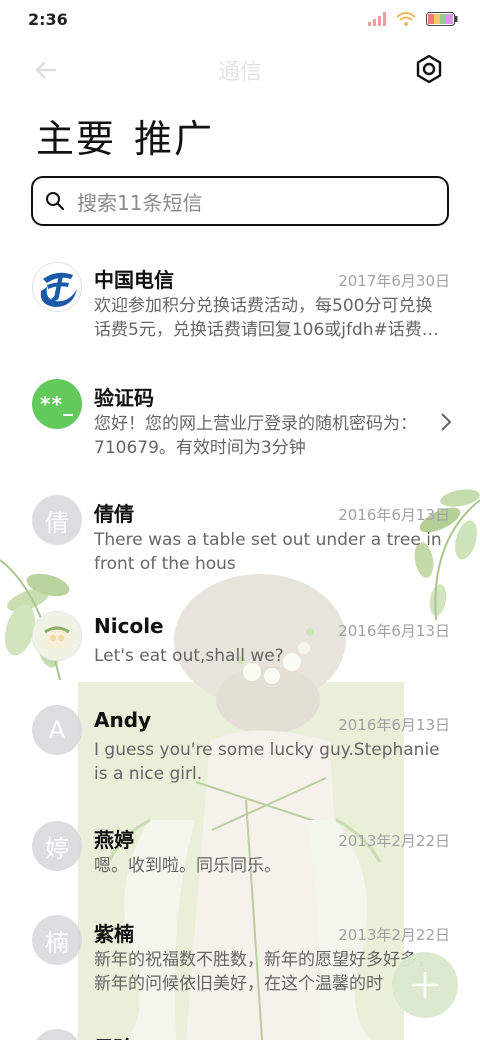  Describe the element at coordinates (394, 281) in the screenshot. I see `message-date: 2017年6月30日` at that location.